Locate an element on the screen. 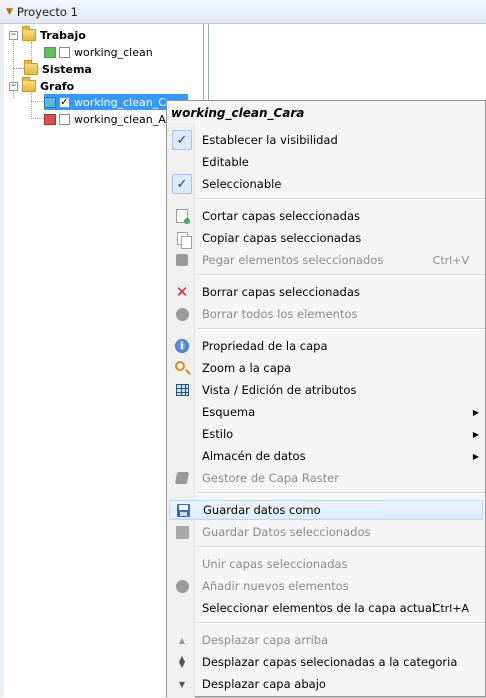  menu-item-raster-manager: Gestore de Capa Raster is located at coordinates (326, 478).